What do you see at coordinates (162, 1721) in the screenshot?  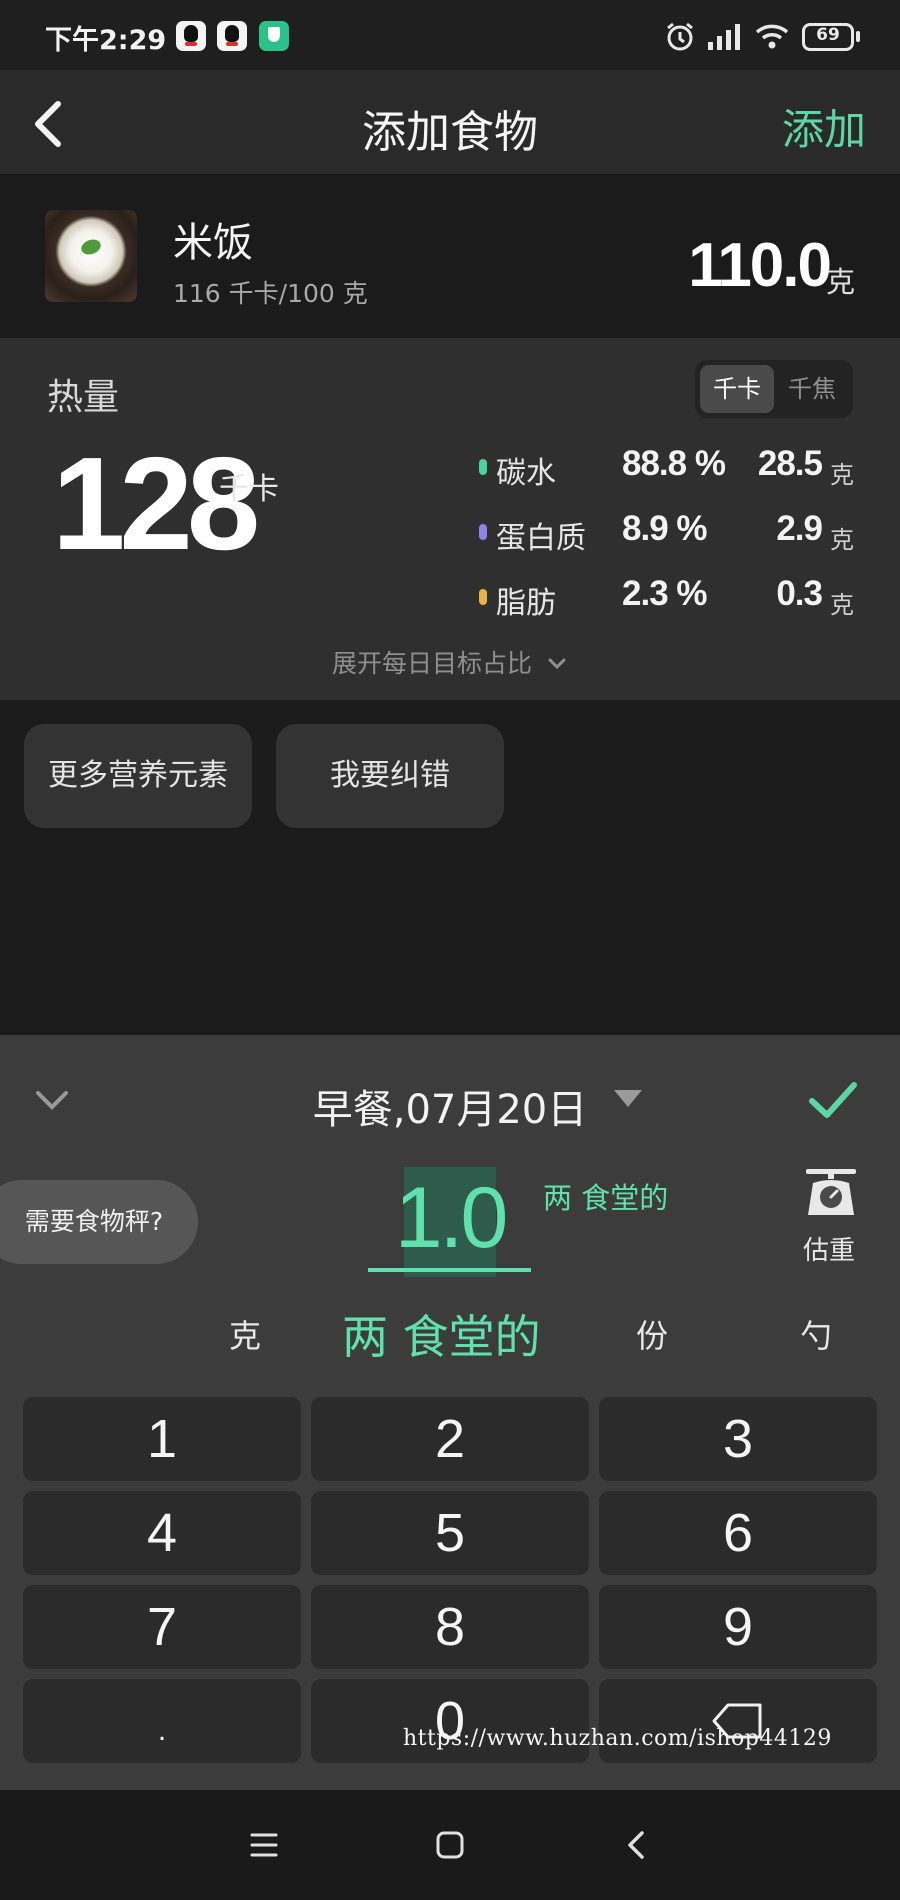 I see `key-decimal: .` at bounding box center [162, 1721].